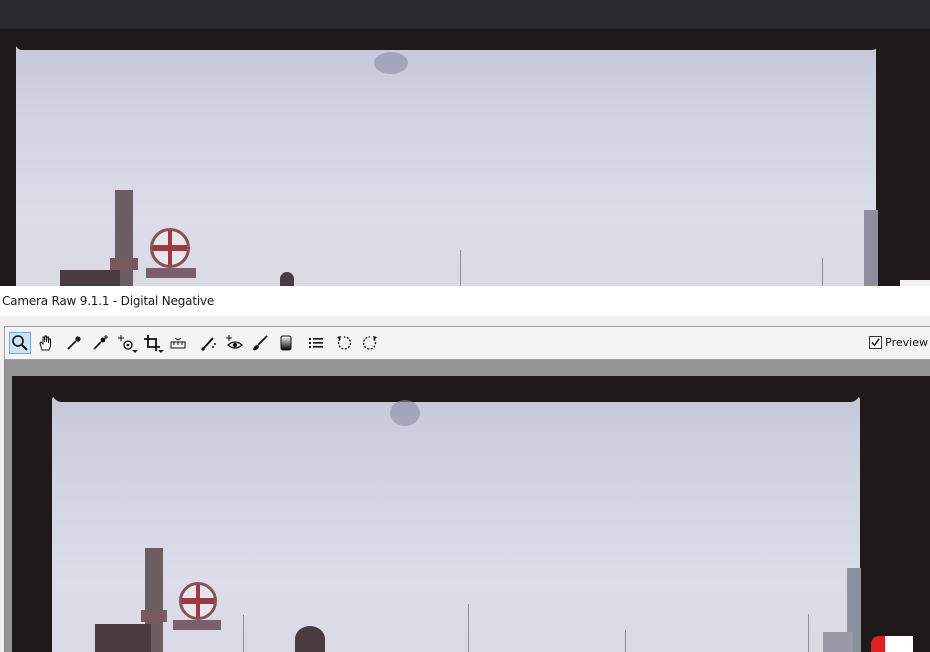  I want to click on clipping-highlight, so click(899, 644).